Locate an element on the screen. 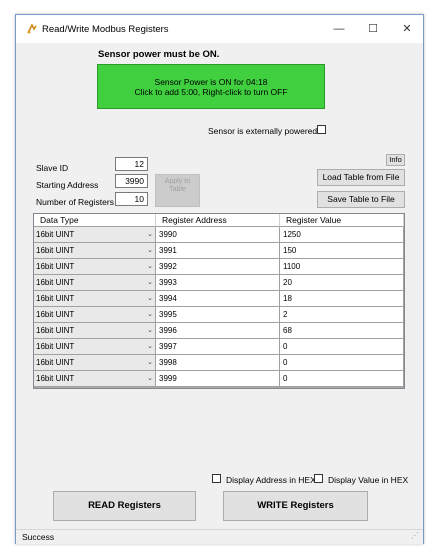 The width and height of the screenshot is (439, 552). register-address-cell: 3991 is located at coordinates (218, 251).